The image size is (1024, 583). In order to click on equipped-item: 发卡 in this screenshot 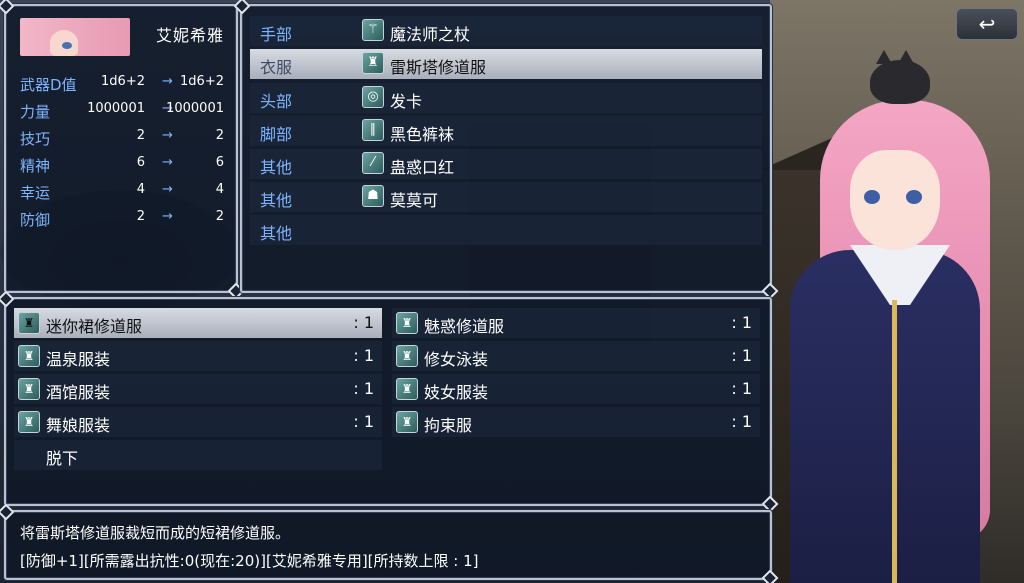, I will do `click(406, 101)`.